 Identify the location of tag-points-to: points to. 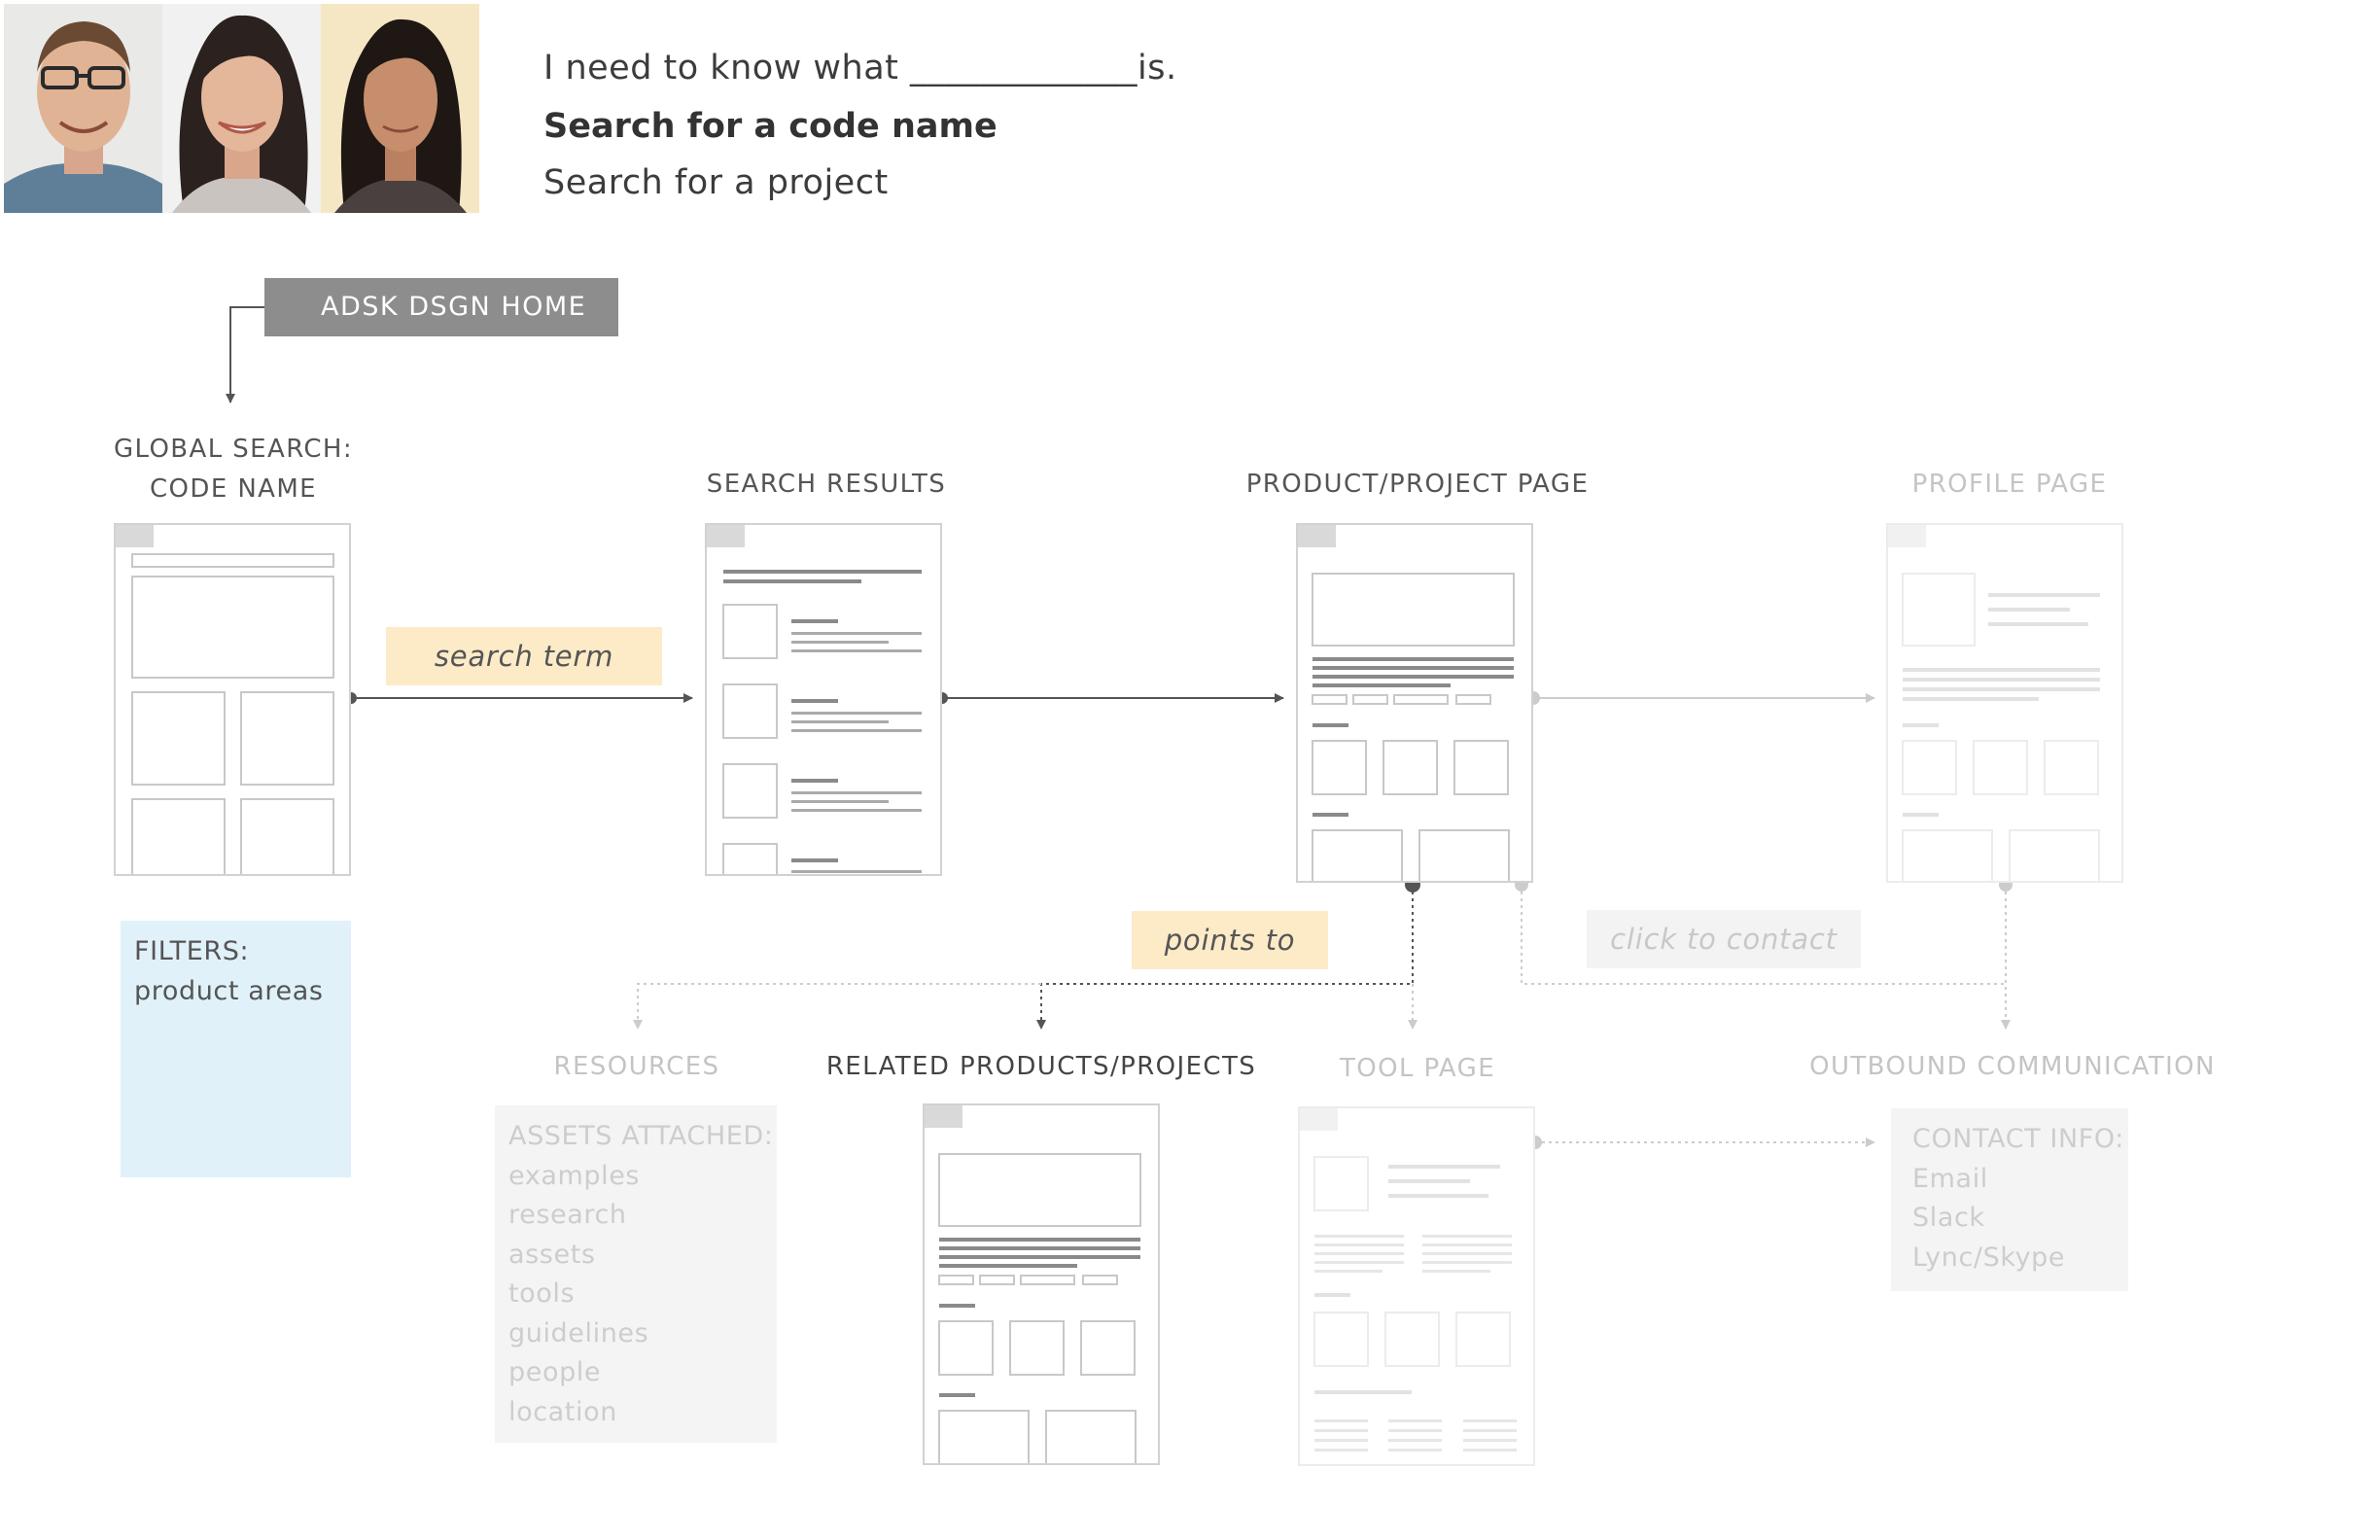
(1230, 940).